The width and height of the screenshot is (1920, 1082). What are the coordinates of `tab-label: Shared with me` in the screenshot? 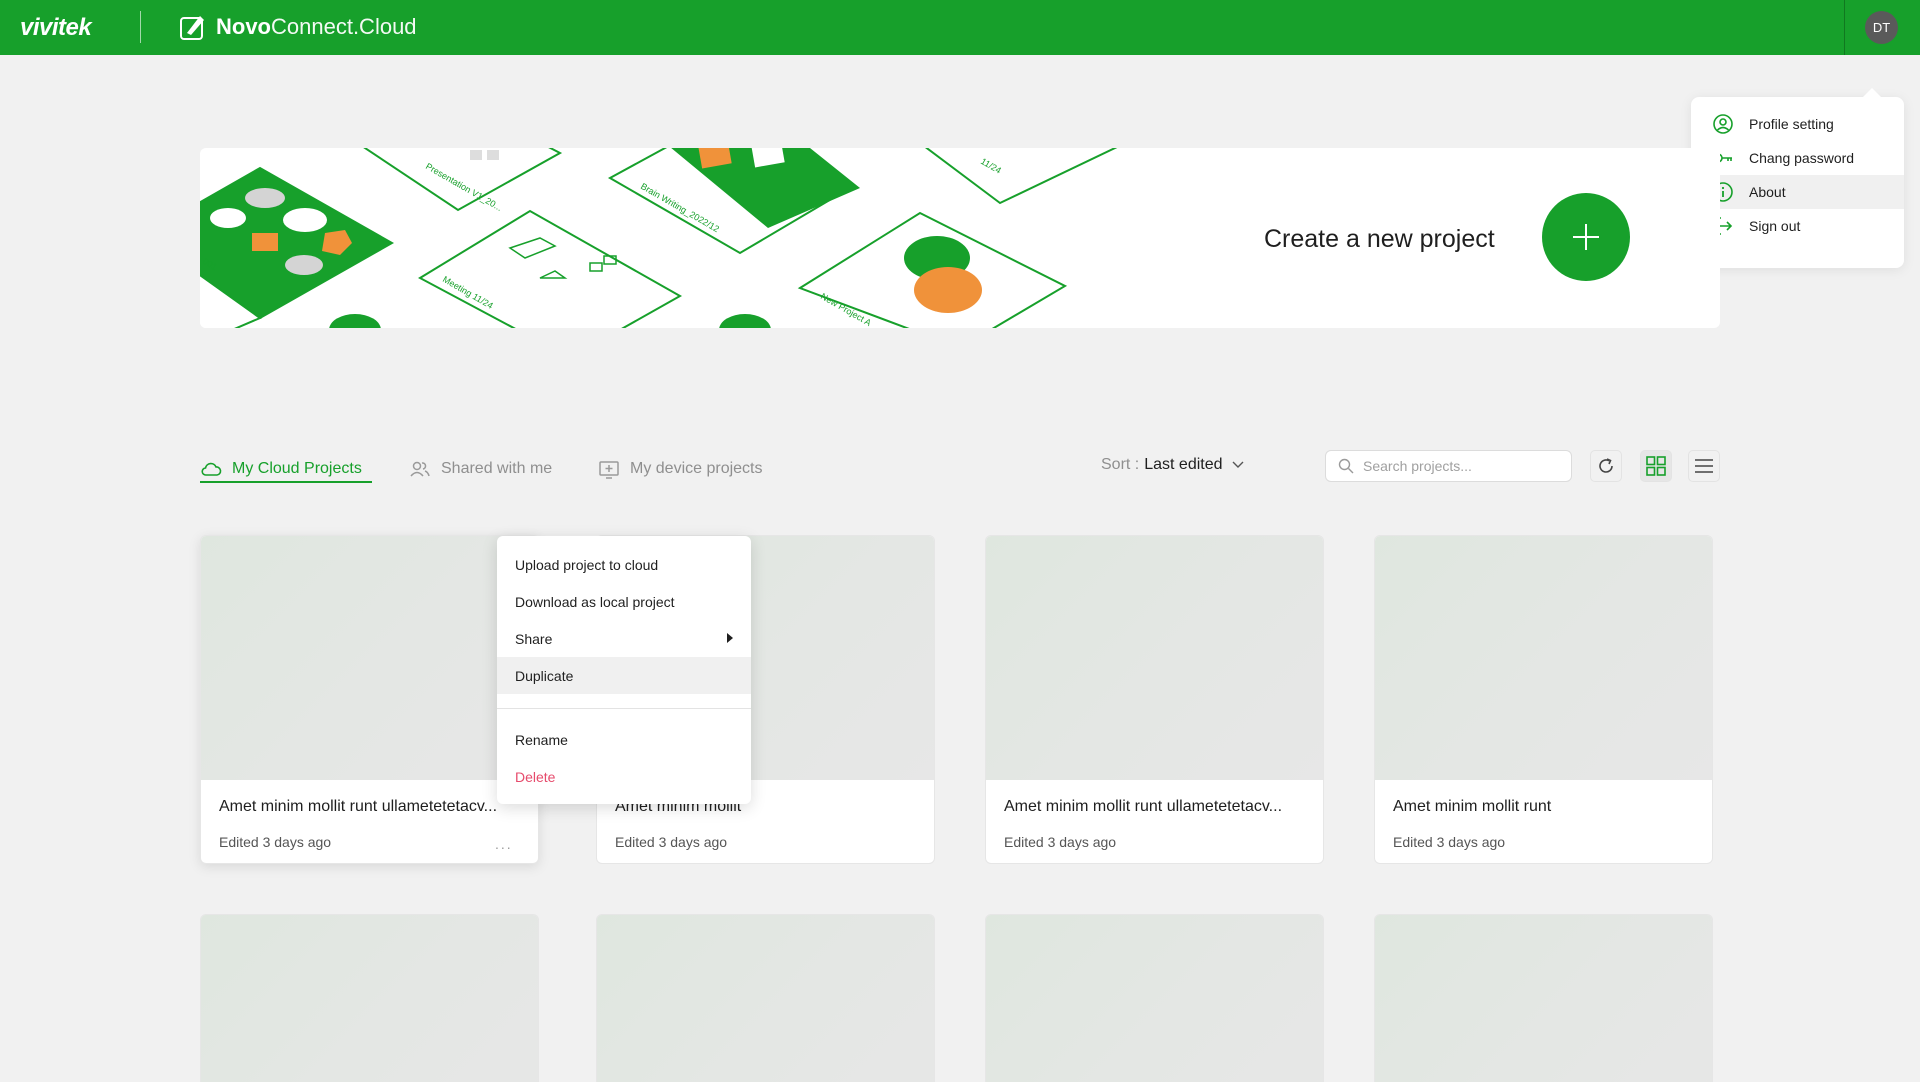 It's located at (497, 468).